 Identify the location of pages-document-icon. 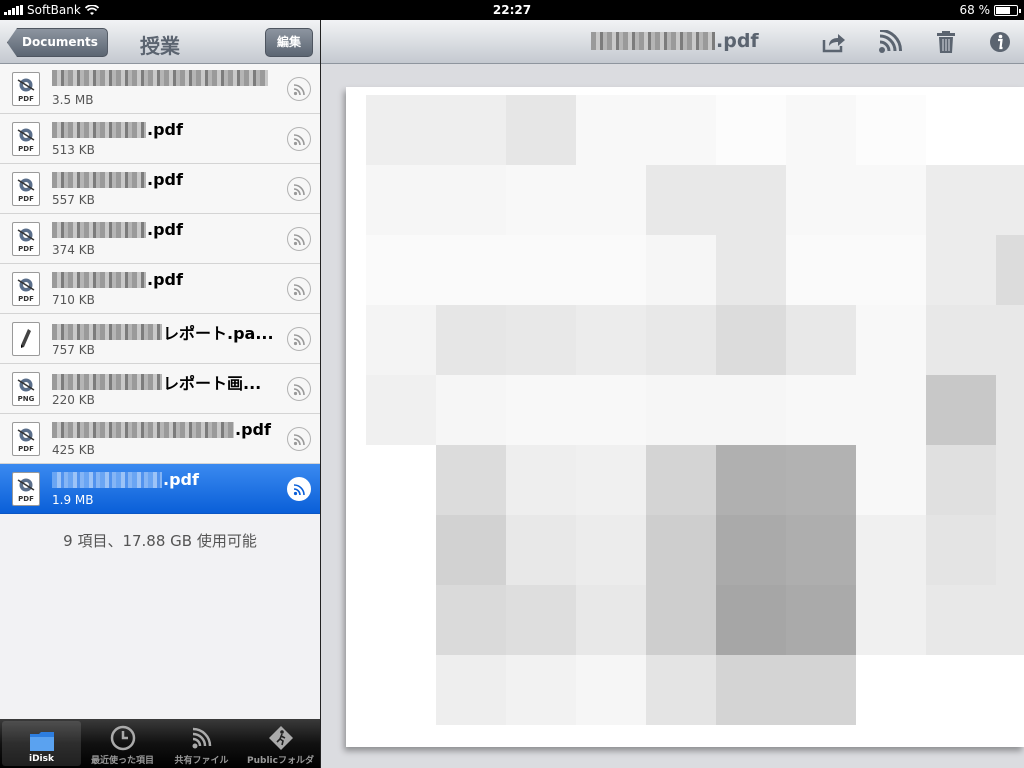
(26, 339).